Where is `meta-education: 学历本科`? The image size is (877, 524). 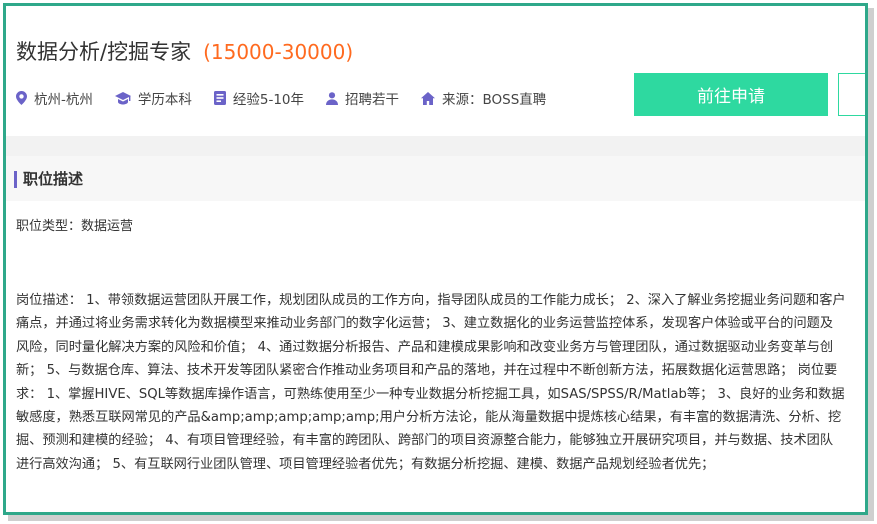
meta-education: 学历本科 is located at coordinates (153, 98).